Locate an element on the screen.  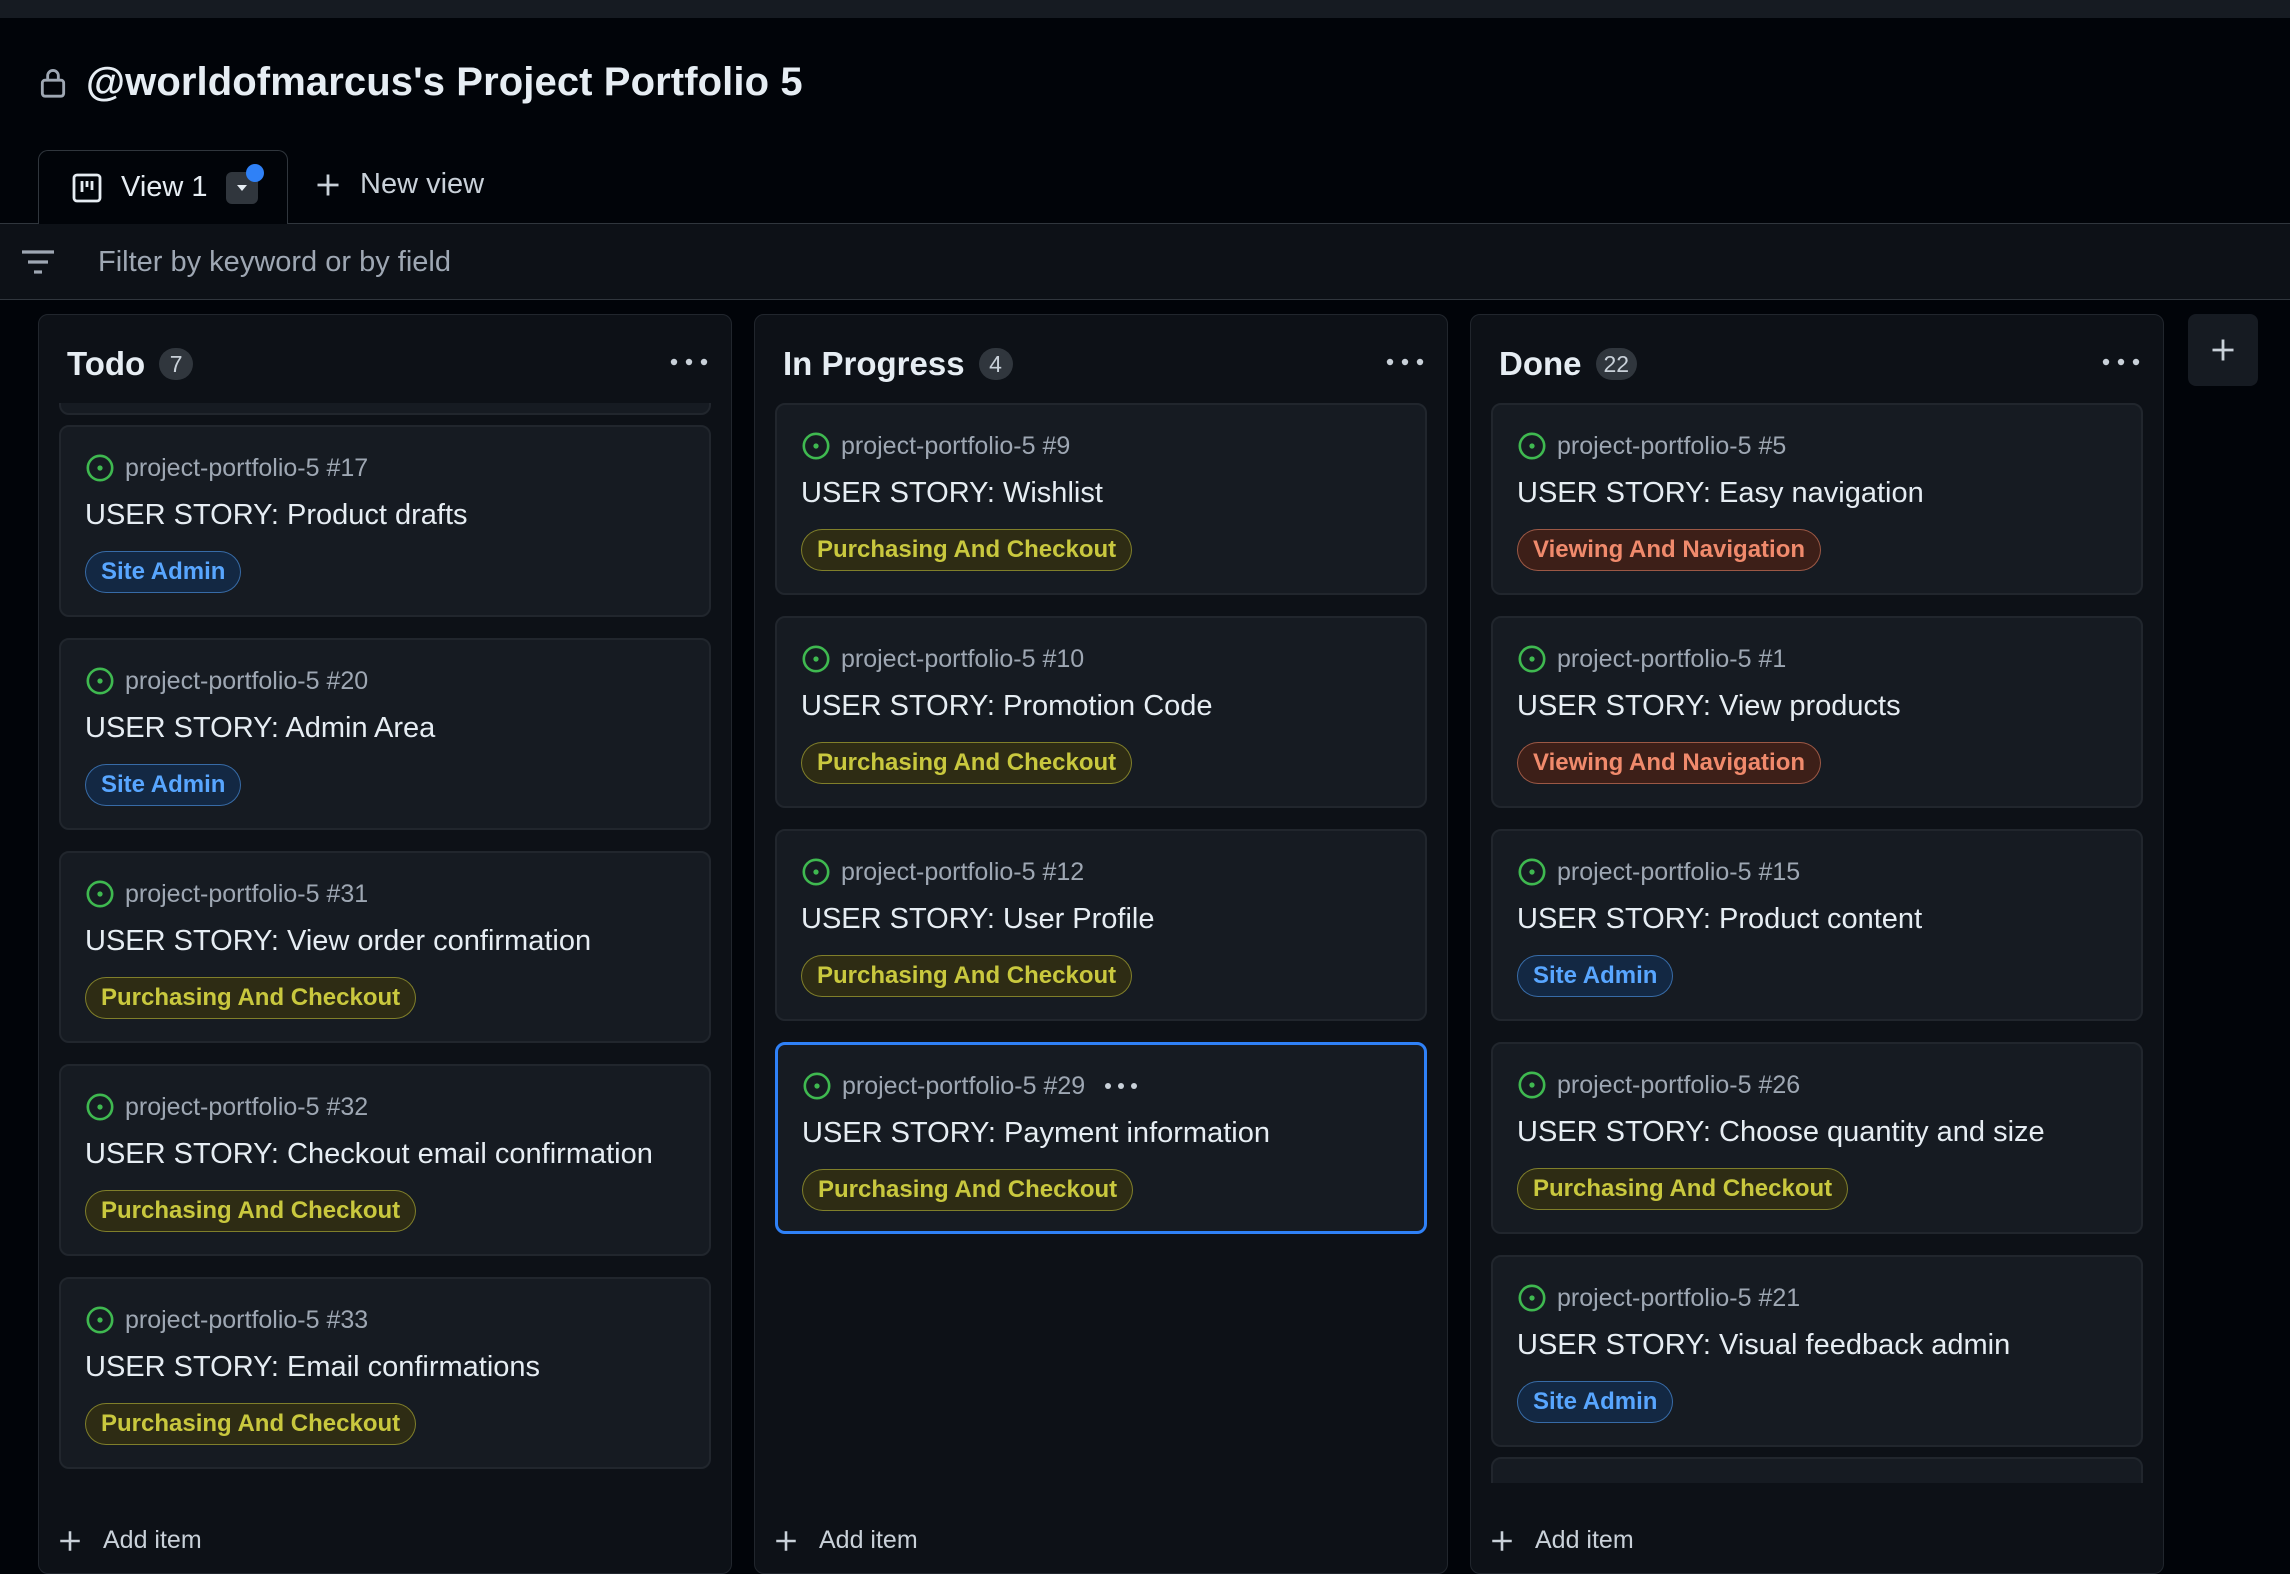
issue-reference: project-portfolio-5 #5 is located at coordinates (1671, 446).